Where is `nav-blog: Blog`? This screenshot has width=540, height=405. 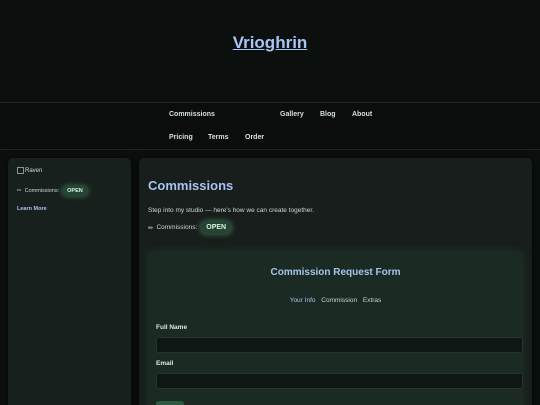 nav-blog: Blog is located at coordinates (328, 114).